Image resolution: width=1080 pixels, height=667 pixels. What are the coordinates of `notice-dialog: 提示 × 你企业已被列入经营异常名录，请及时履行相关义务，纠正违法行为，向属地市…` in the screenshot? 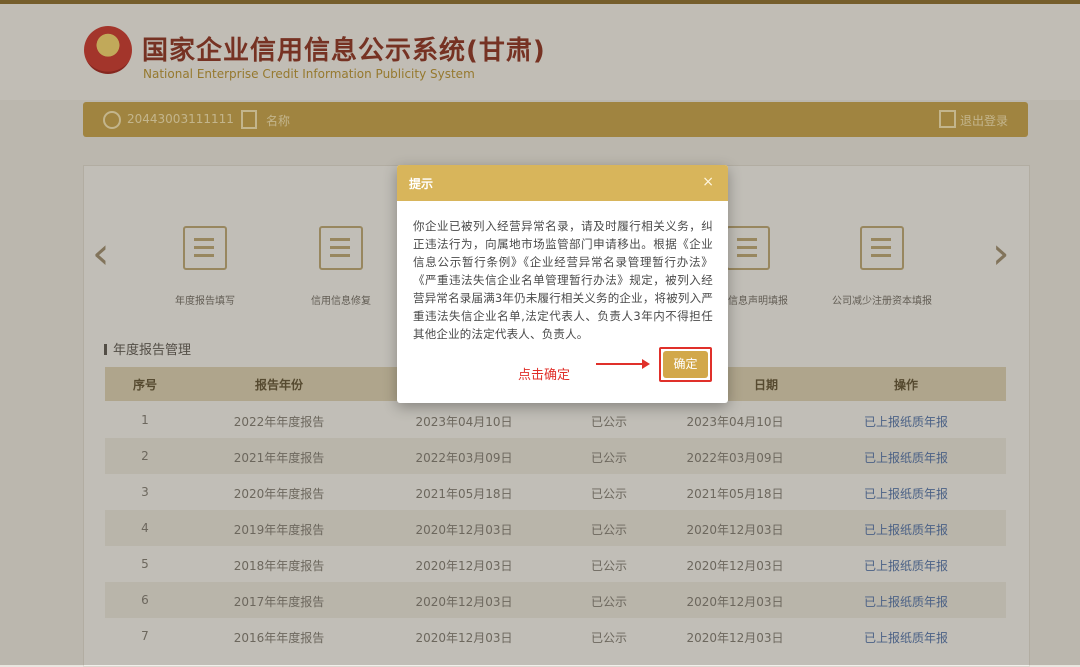 It's located at (562, 284).